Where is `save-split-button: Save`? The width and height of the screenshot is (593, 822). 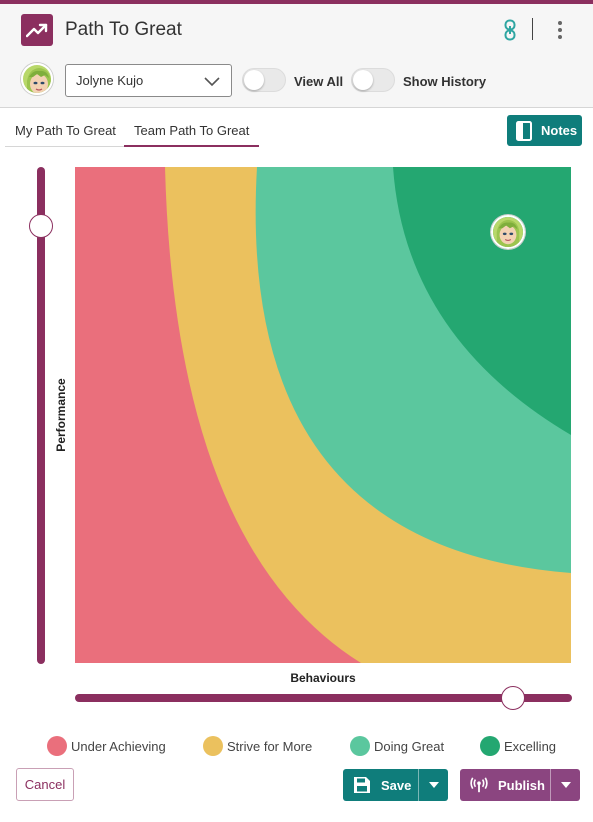 save-split-button: Save is located at coordinates (395, 785).